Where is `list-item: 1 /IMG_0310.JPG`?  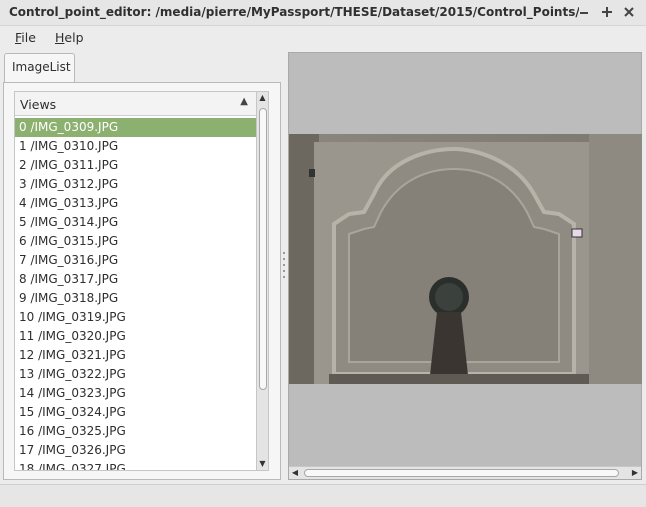
list-item: 1 /IMG_0310.JPG is located at coordinates (135, 146).